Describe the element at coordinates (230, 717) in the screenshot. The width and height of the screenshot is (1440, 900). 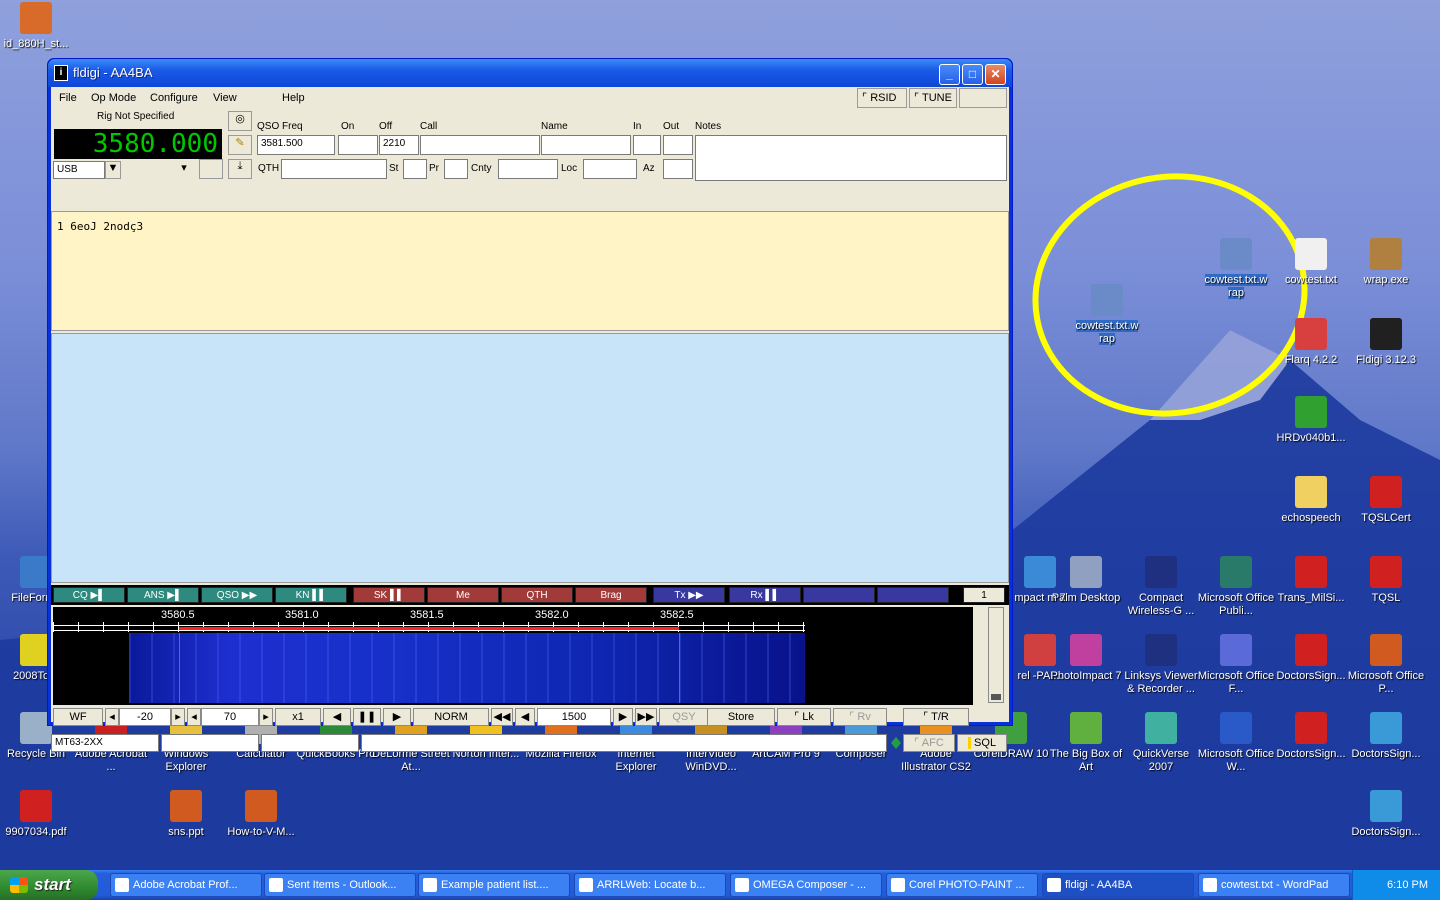
I see `level2-field: 70` at that location.